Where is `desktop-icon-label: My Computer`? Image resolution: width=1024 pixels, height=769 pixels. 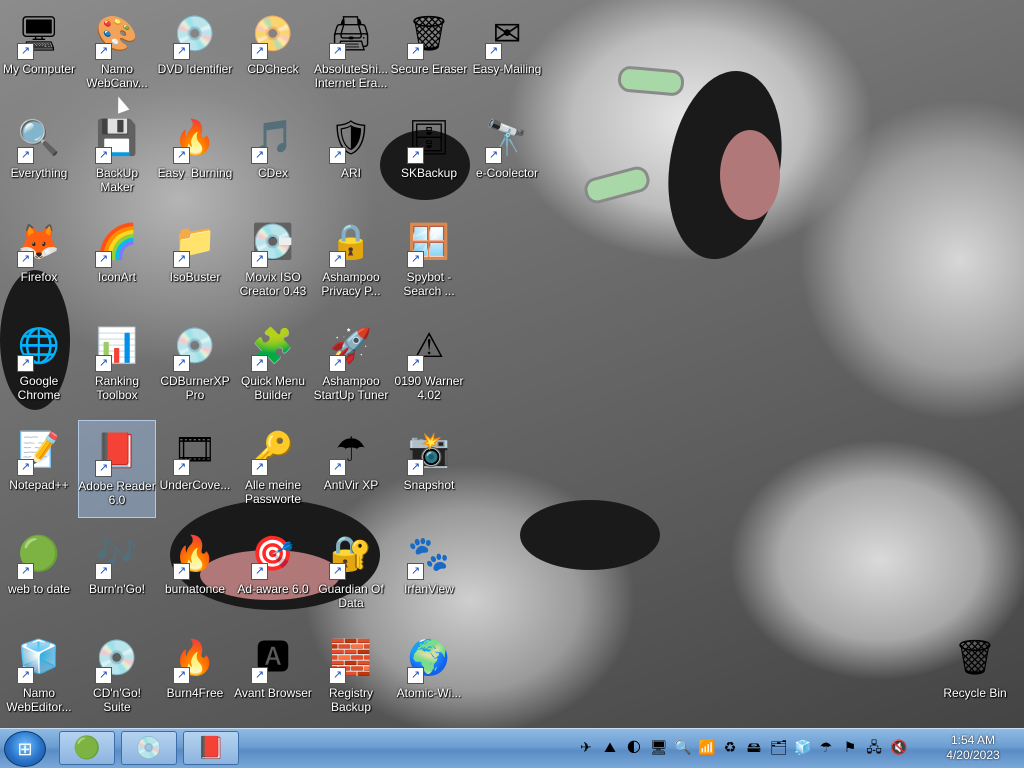
desktop-icon-label: My Computer is located at coordinates (39, 69).